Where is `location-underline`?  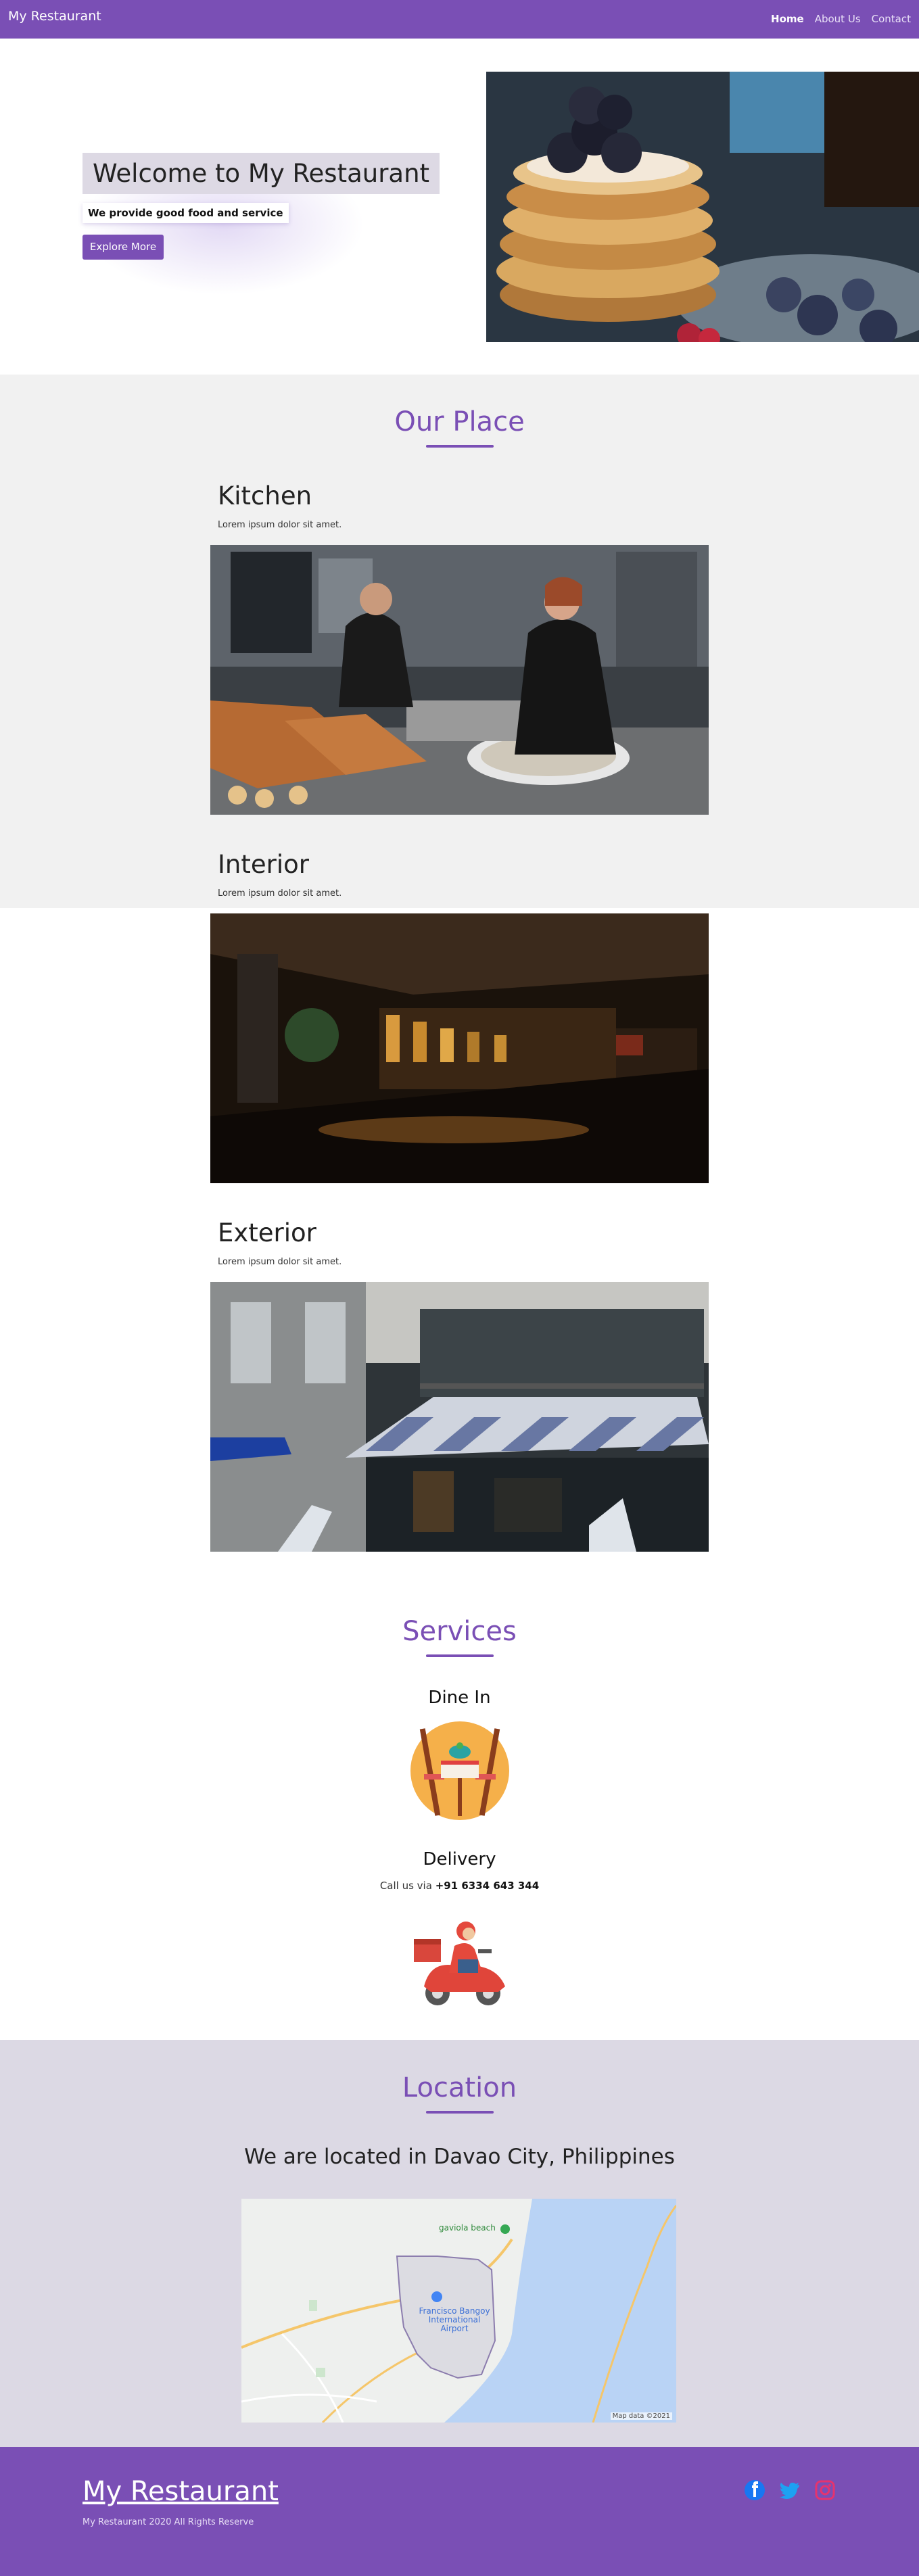
location-underline is located at coordinates (460, 2112).